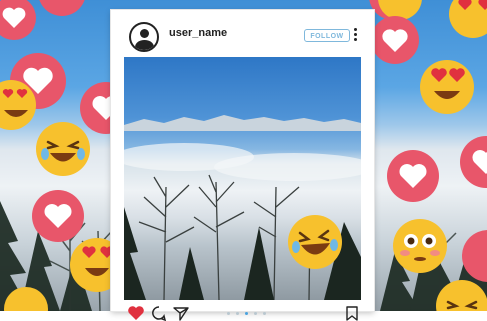  I want to click on carousel-indicator, so click(249, 314).